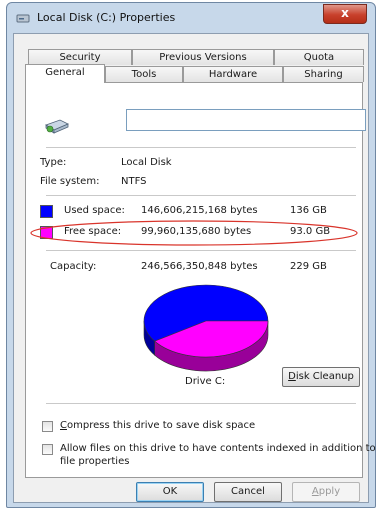  I want to click on drive-label: Drive C:, so click(205, 381).